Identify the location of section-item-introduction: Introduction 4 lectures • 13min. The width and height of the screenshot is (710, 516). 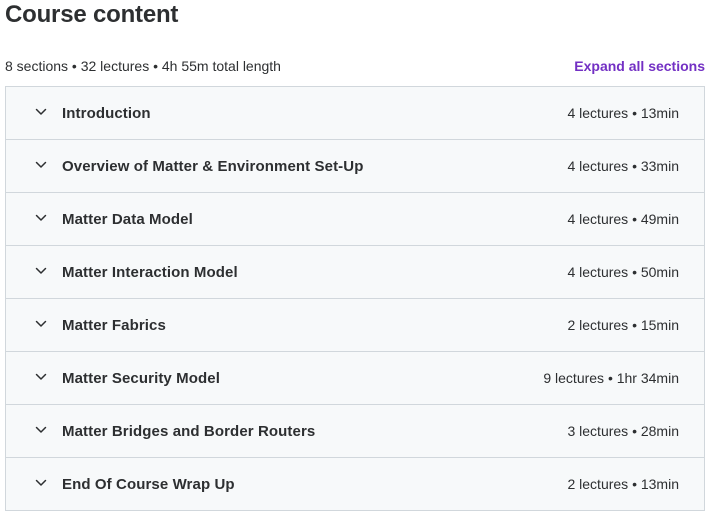
(355, 113).